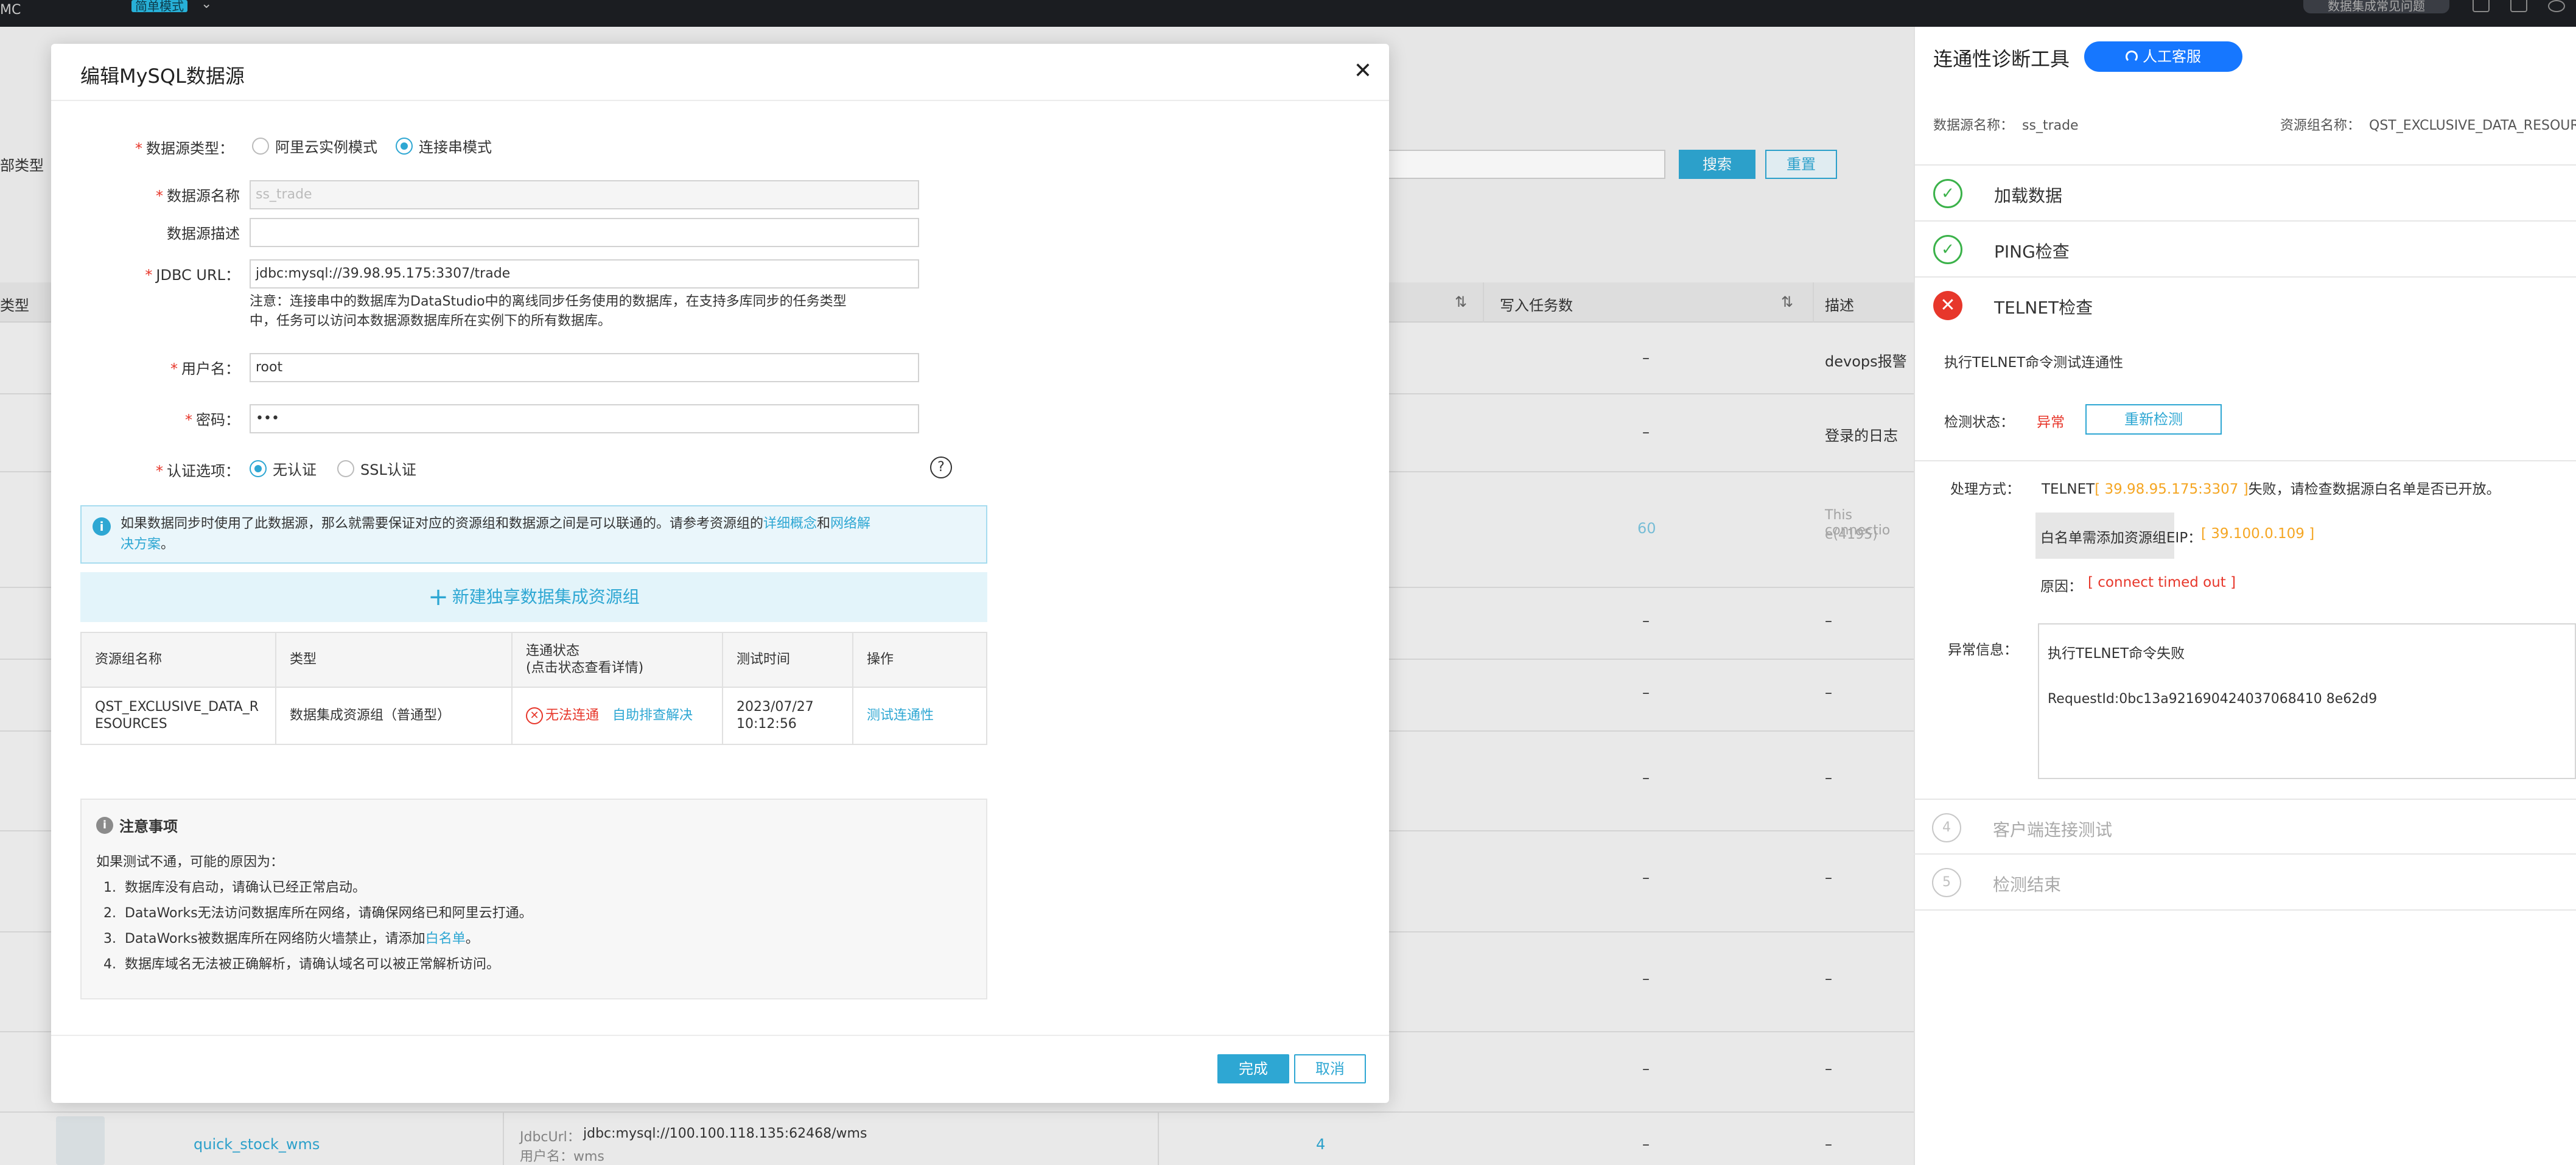 This screenshot has height=1165, width=2576. I want to click on datasource-description-field, so click(584, 233).